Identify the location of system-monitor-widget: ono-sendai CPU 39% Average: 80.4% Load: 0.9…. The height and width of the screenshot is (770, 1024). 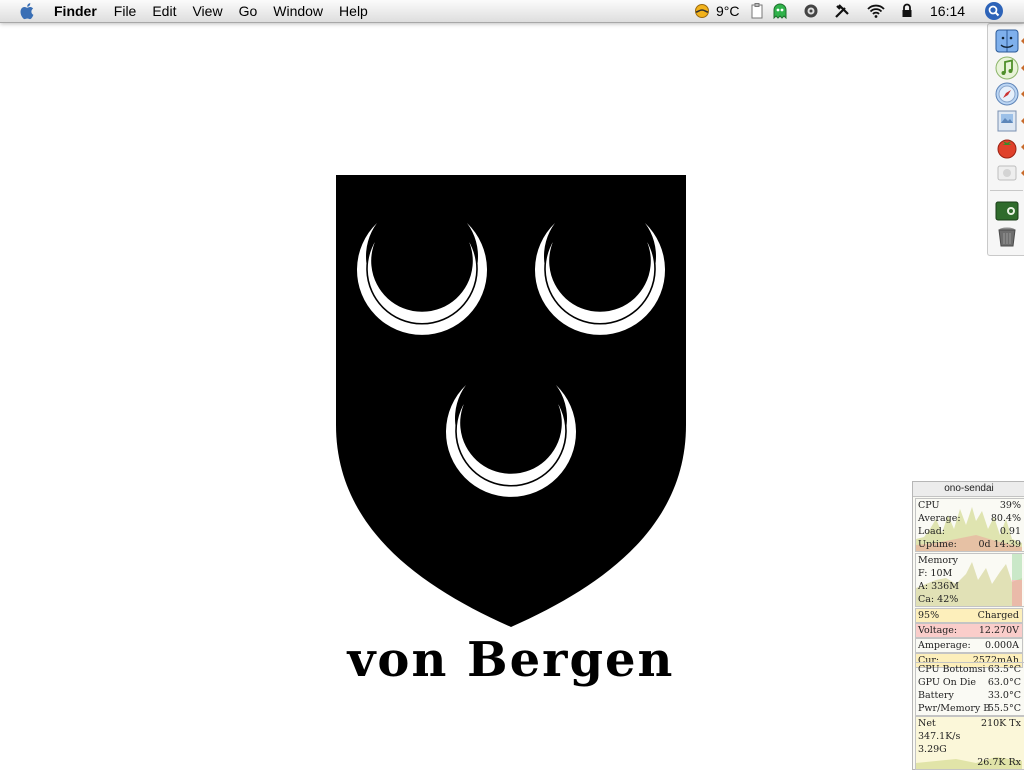
(968, 625).